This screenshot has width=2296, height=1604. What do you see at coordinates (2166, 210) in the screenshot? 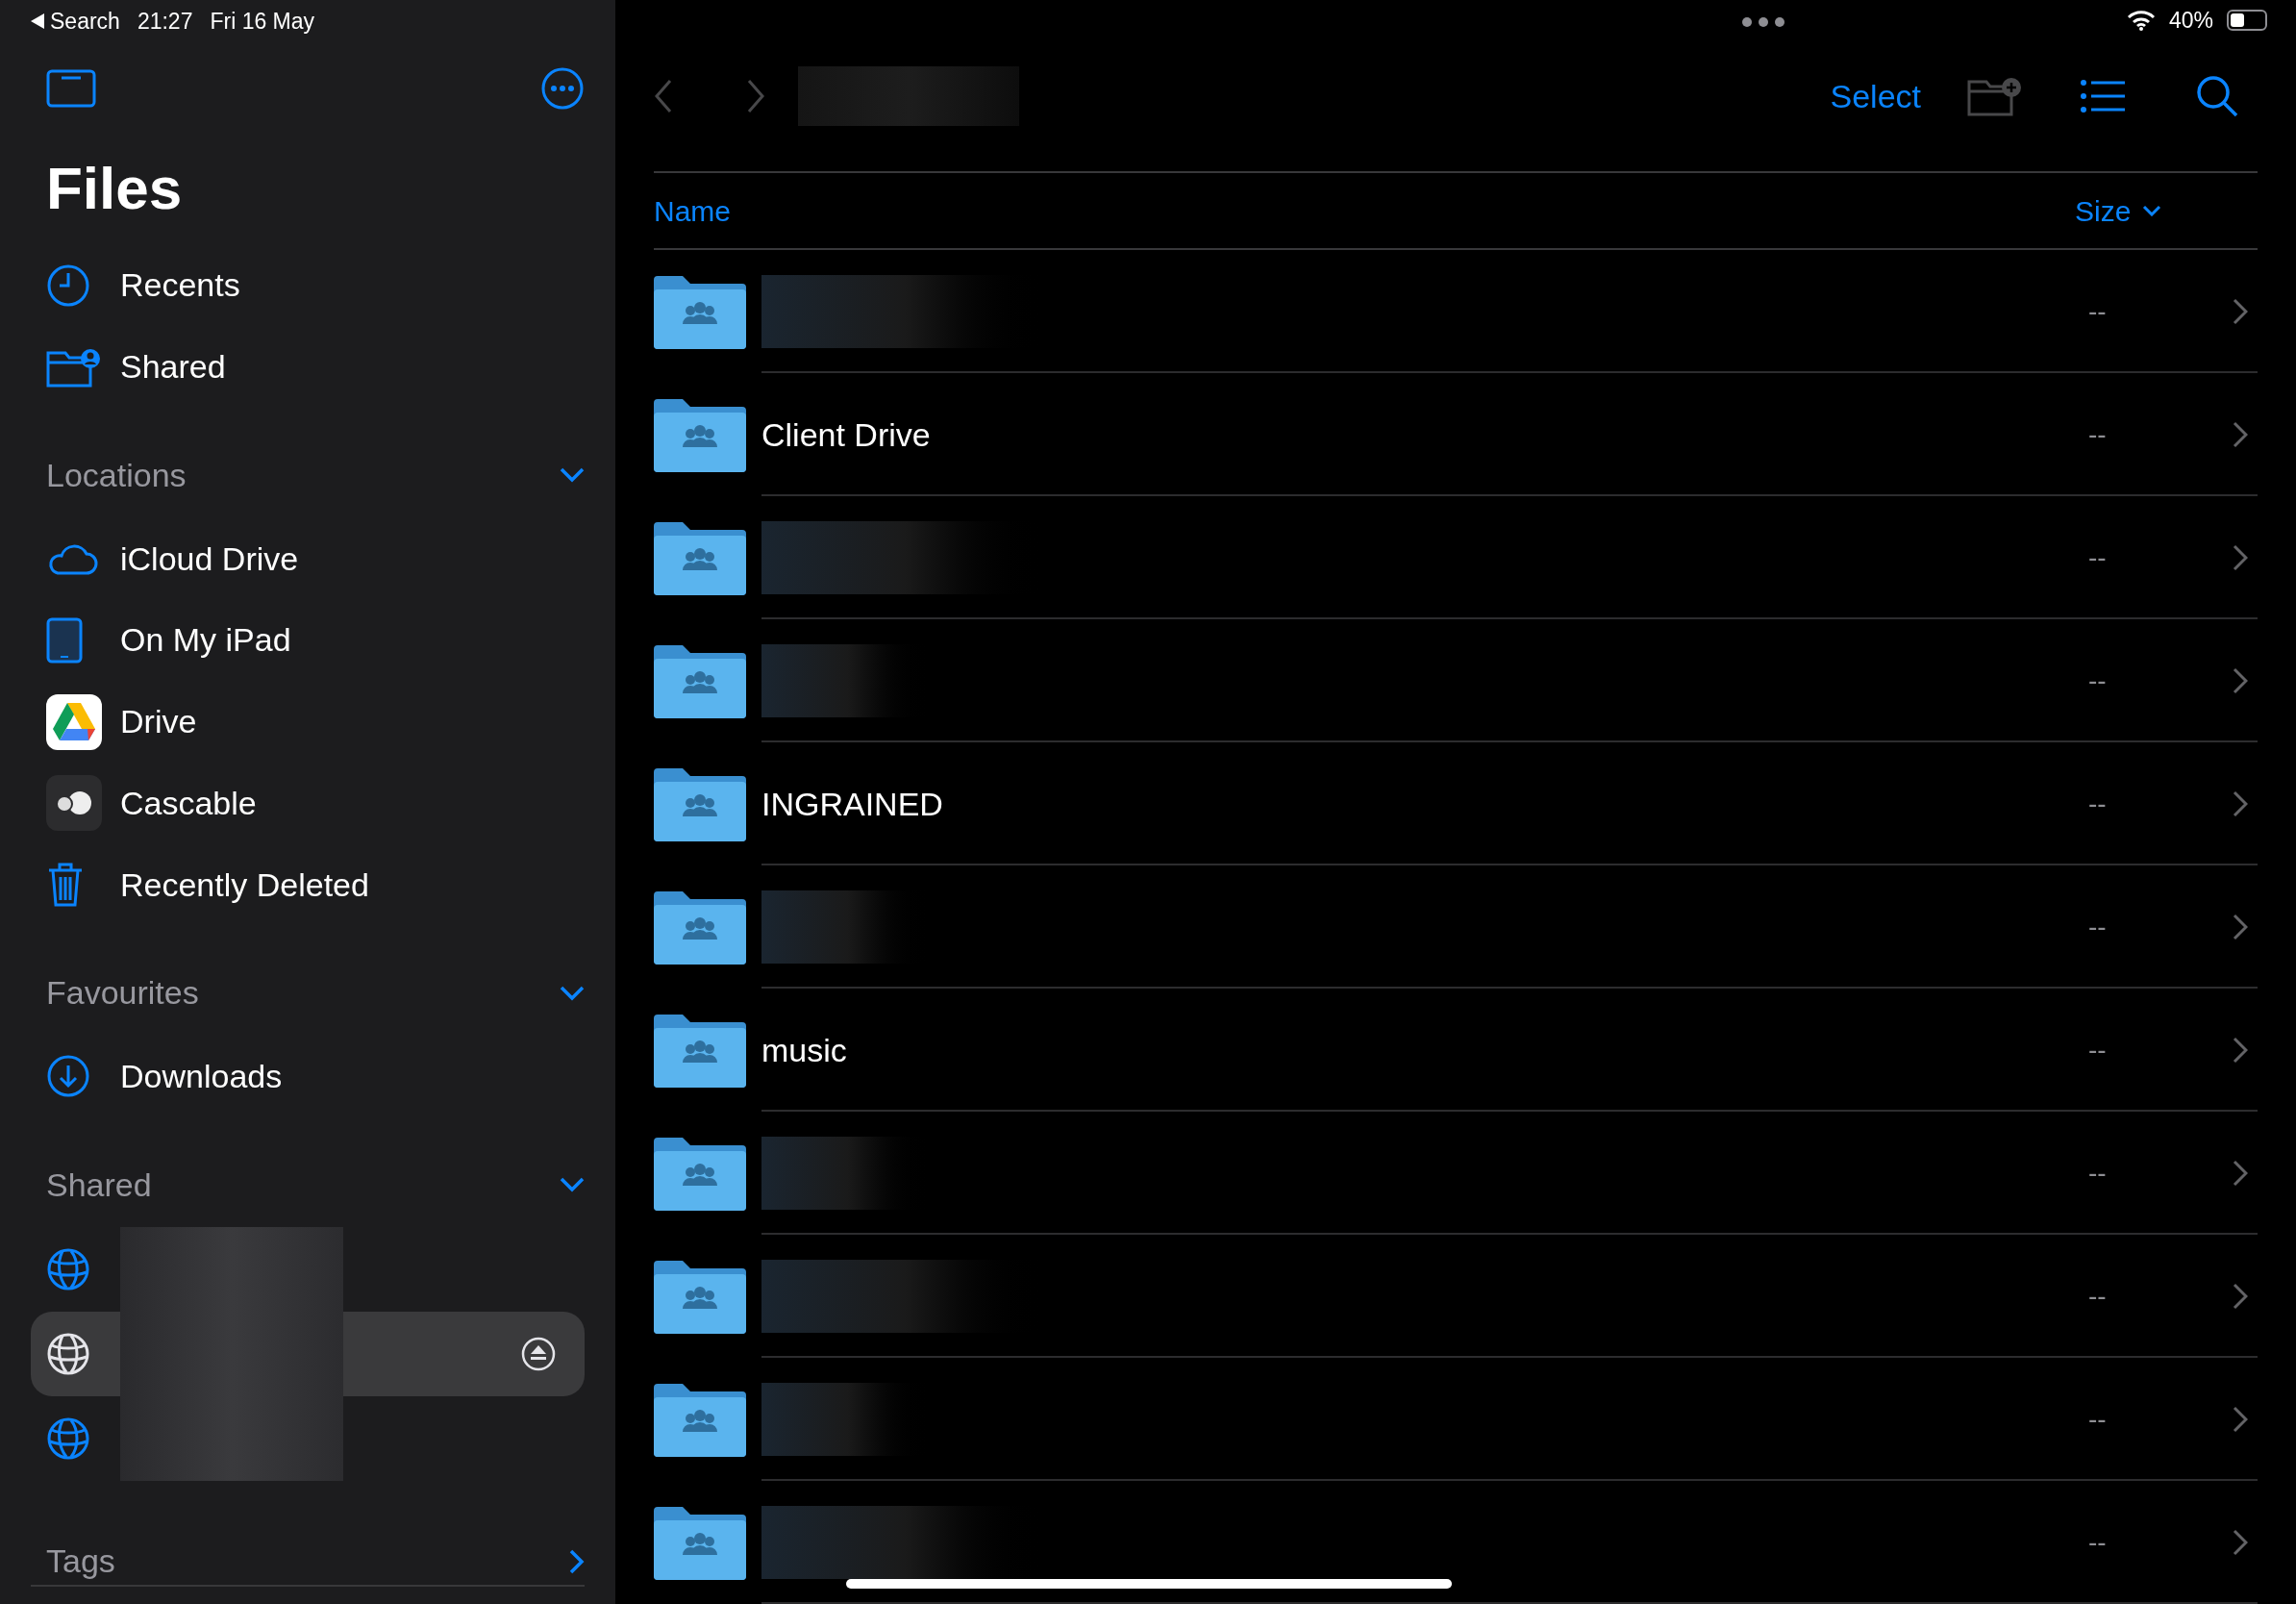
I see `column-header: Size` at bounding box center [2166, 210].